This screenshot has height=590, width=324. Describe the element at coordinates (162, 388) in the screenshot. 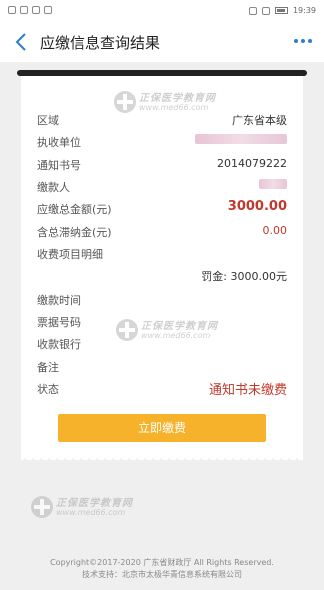

I see `row-status: 状态 通知书未缴费` at that location.